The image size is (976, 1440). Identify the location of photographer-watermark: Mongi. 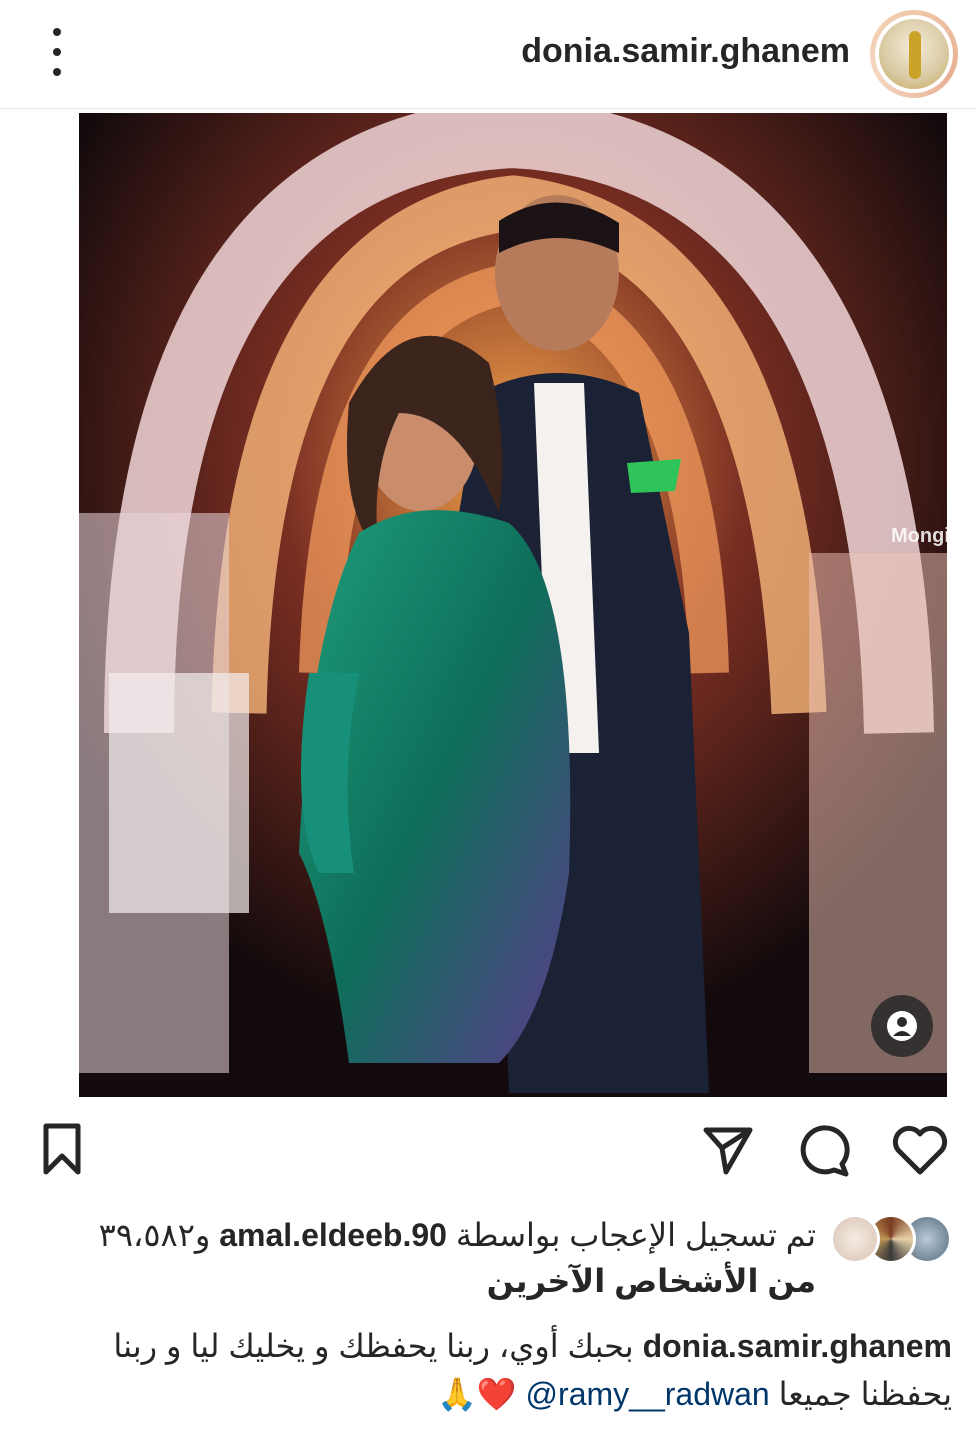
(919, 536).